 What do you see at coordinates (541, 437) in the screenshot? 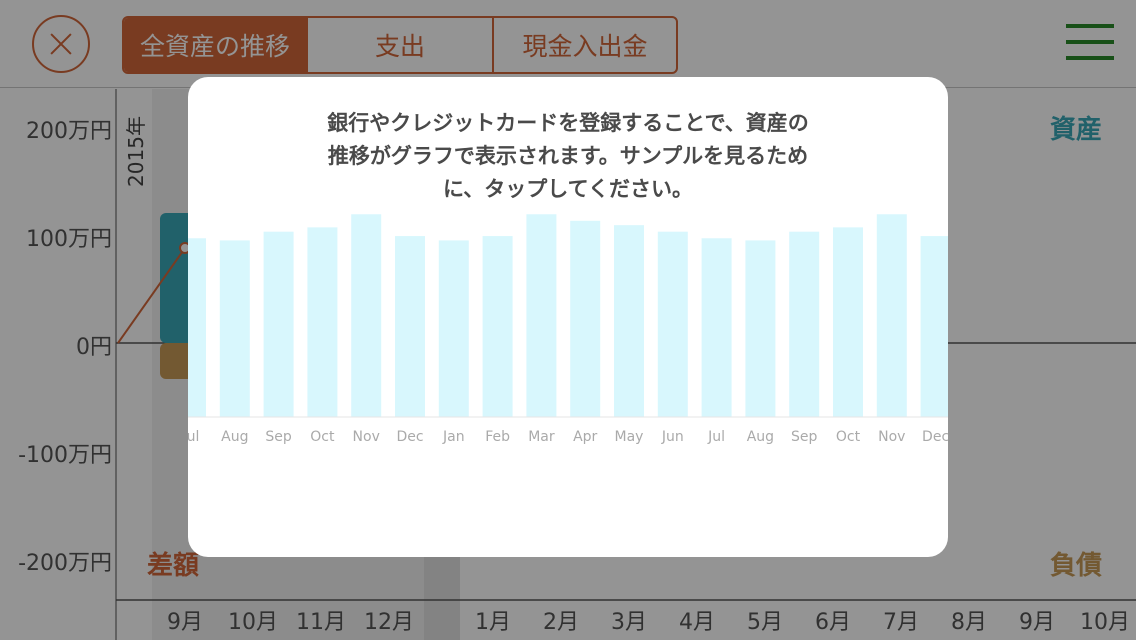
I see `sample-x-tick-label: Mar` at bounding box center [541, 437].